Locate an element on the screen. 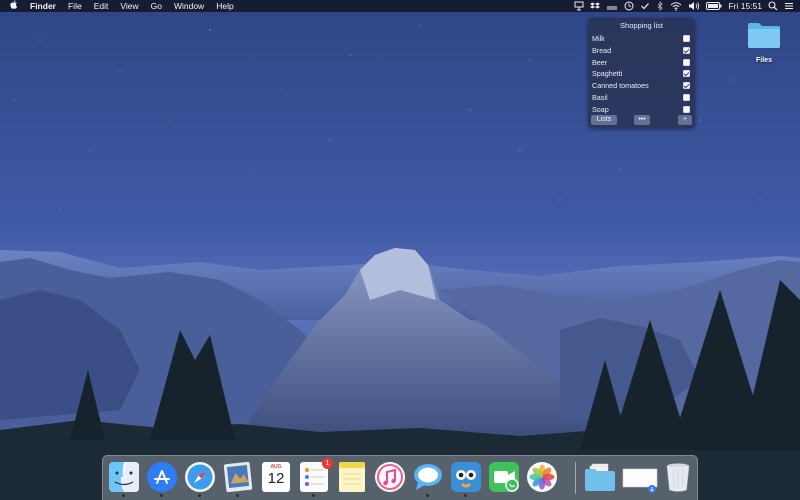 This screenshot has width=800, height=500. preview-icon is located at coordinates (238, 477).